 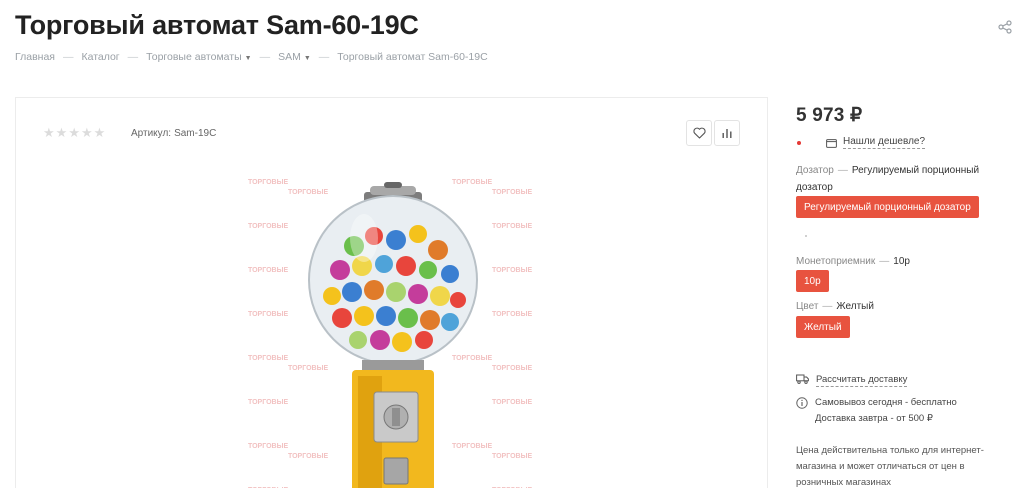 I want to click on breadcrumb-sam-label: SAM, so click(x=289, y=57).